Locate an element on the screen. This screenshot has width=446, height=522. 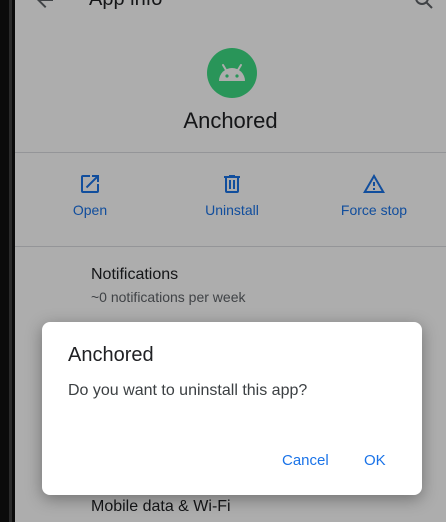
device-bezel is located at coordinates (7, 261).